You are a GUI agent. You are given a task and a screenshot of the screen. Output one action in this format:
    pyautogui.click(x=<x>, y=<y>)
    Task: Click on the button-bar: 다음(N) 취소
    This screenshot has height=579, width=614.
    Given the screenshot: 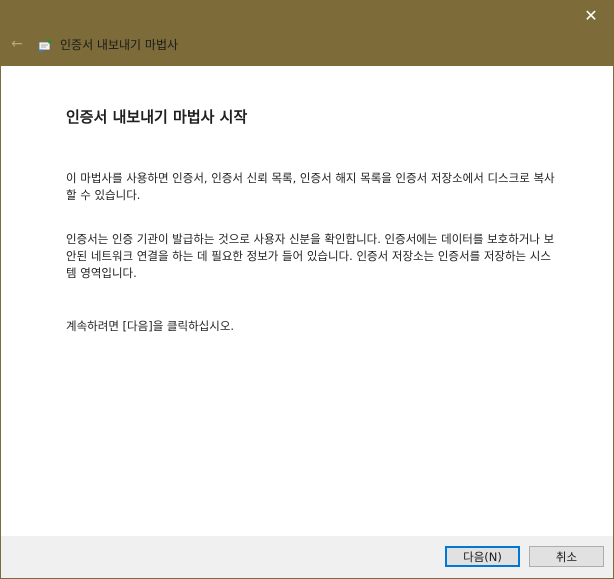 What is the action you would take?
    pyautogui.click(x=307, y=557)
    